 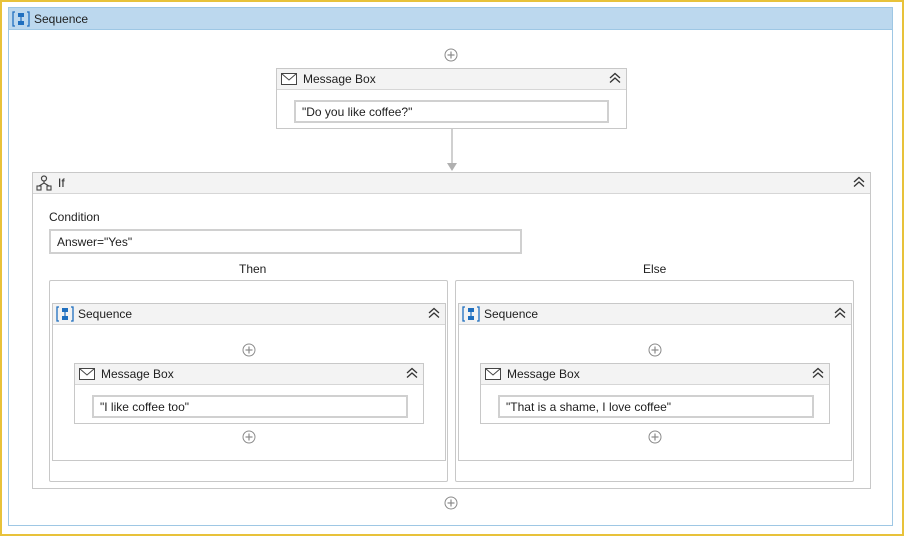 I want to click on if-title: If, so click(x=61, y=183).